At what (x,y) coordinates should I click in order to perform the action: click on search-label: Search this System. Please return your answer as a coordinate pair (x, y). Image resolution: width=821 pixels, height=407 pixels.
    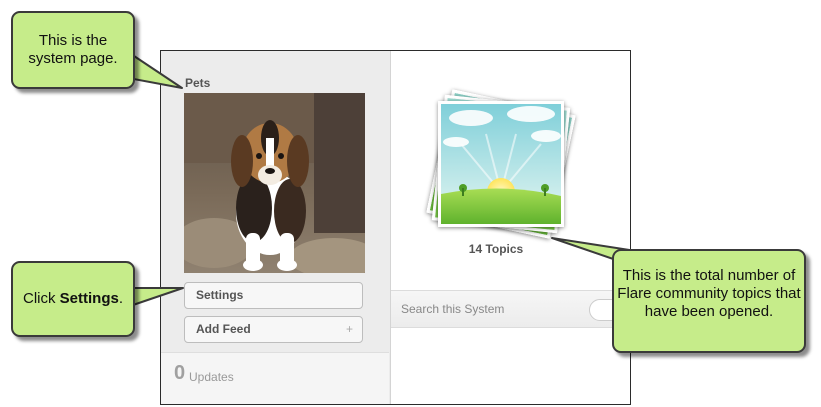
    Looking at the image, I should click on (453, 309).